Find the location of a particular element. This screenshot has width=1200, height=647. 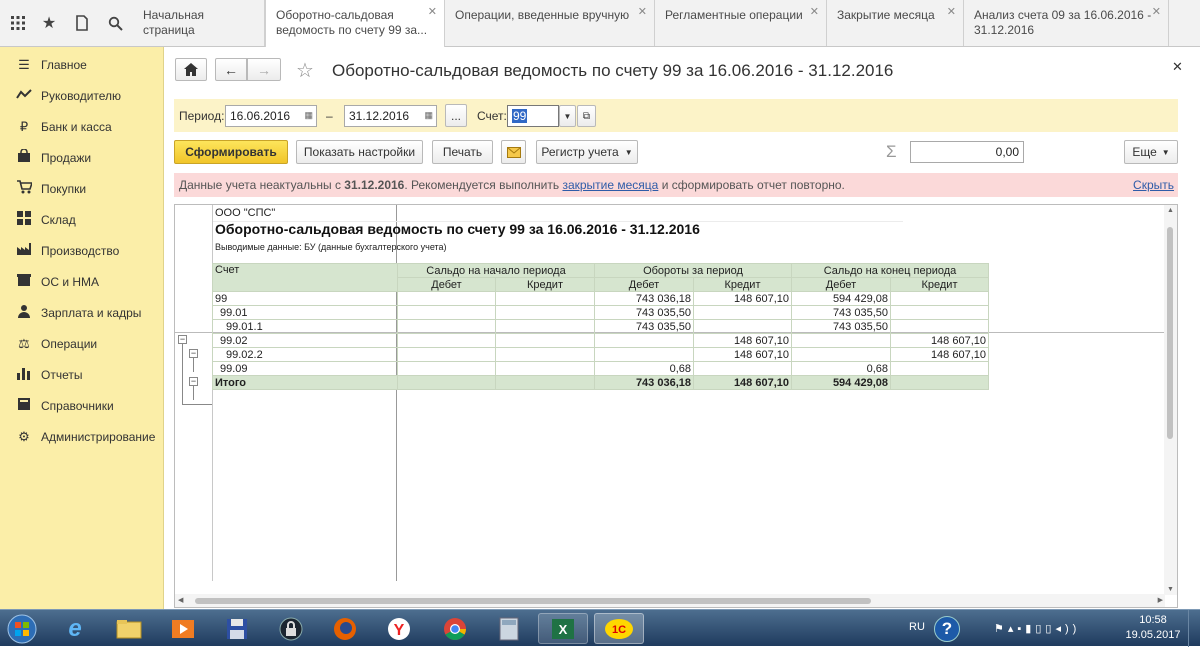

arrow-left-icon: ← is located at coordinates (231, 69).